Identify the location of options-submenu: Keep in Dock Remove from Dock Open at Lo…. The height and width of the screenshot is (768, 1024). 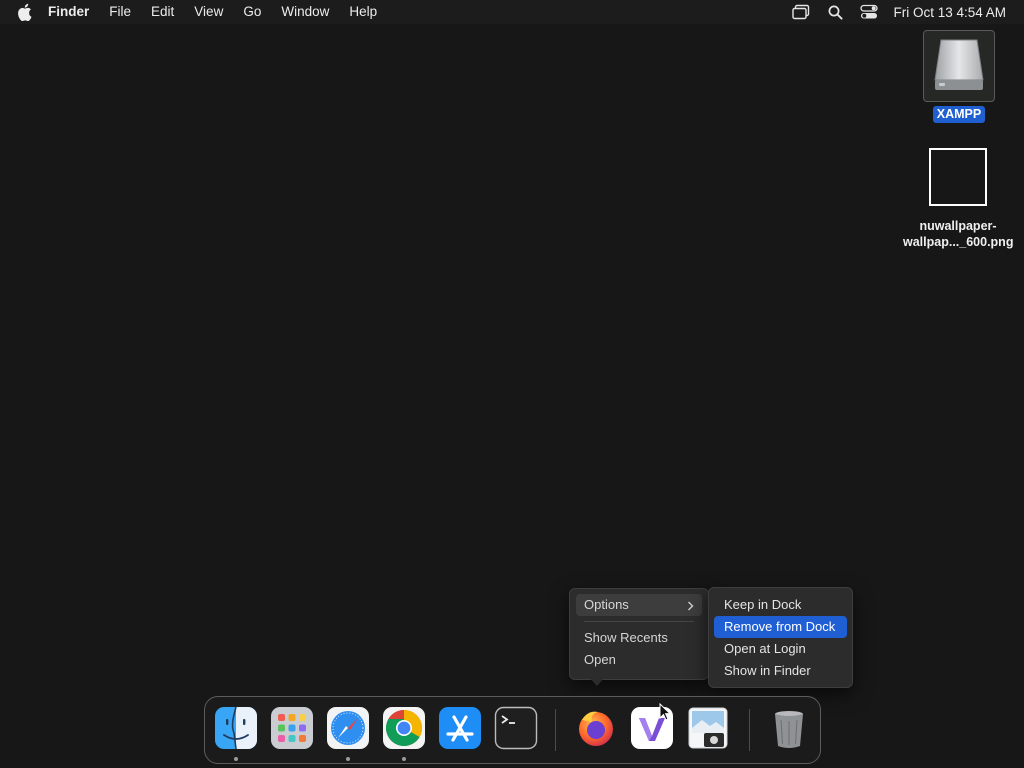
(780, 637).